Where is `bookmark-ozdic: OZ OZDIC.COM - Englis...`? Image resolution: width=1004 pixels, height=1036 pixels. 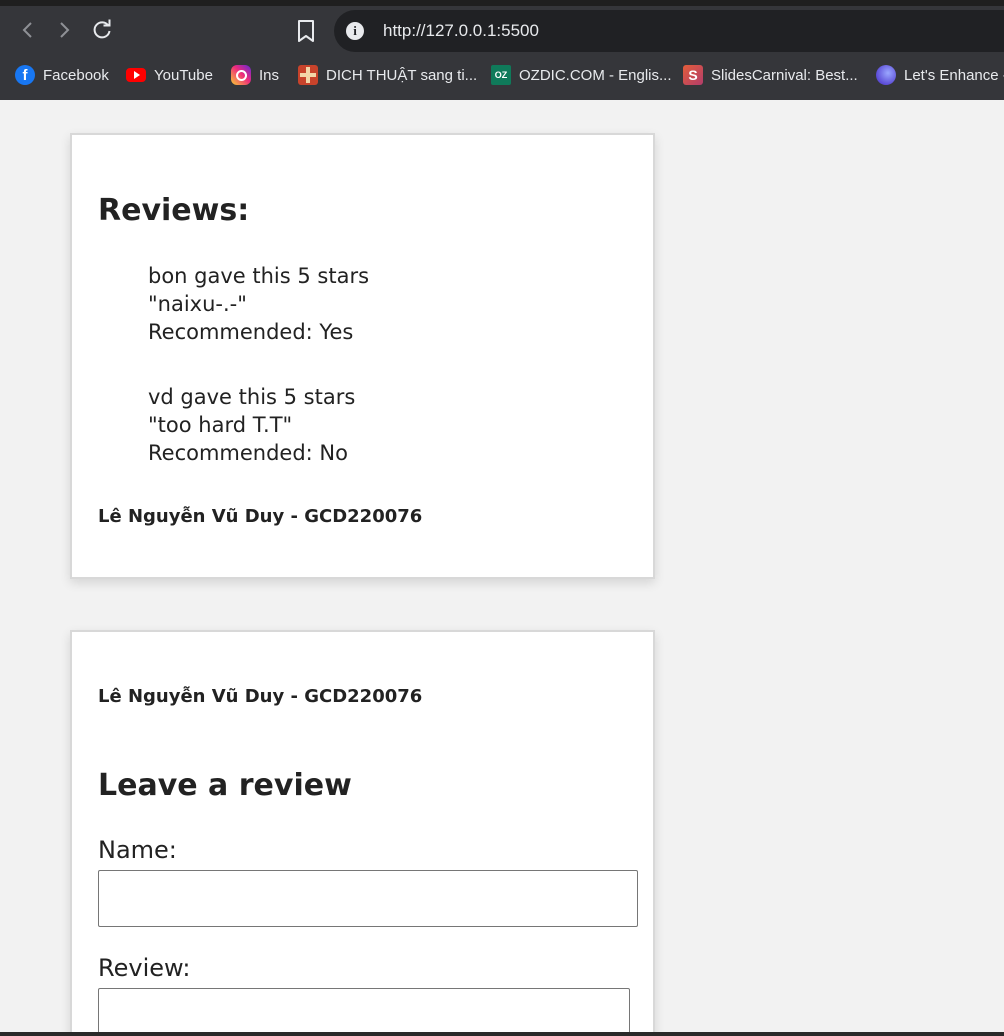 bookmark-ozdic: OZ OZDIC.COM - Englis... is located at coordinates (581, 75).